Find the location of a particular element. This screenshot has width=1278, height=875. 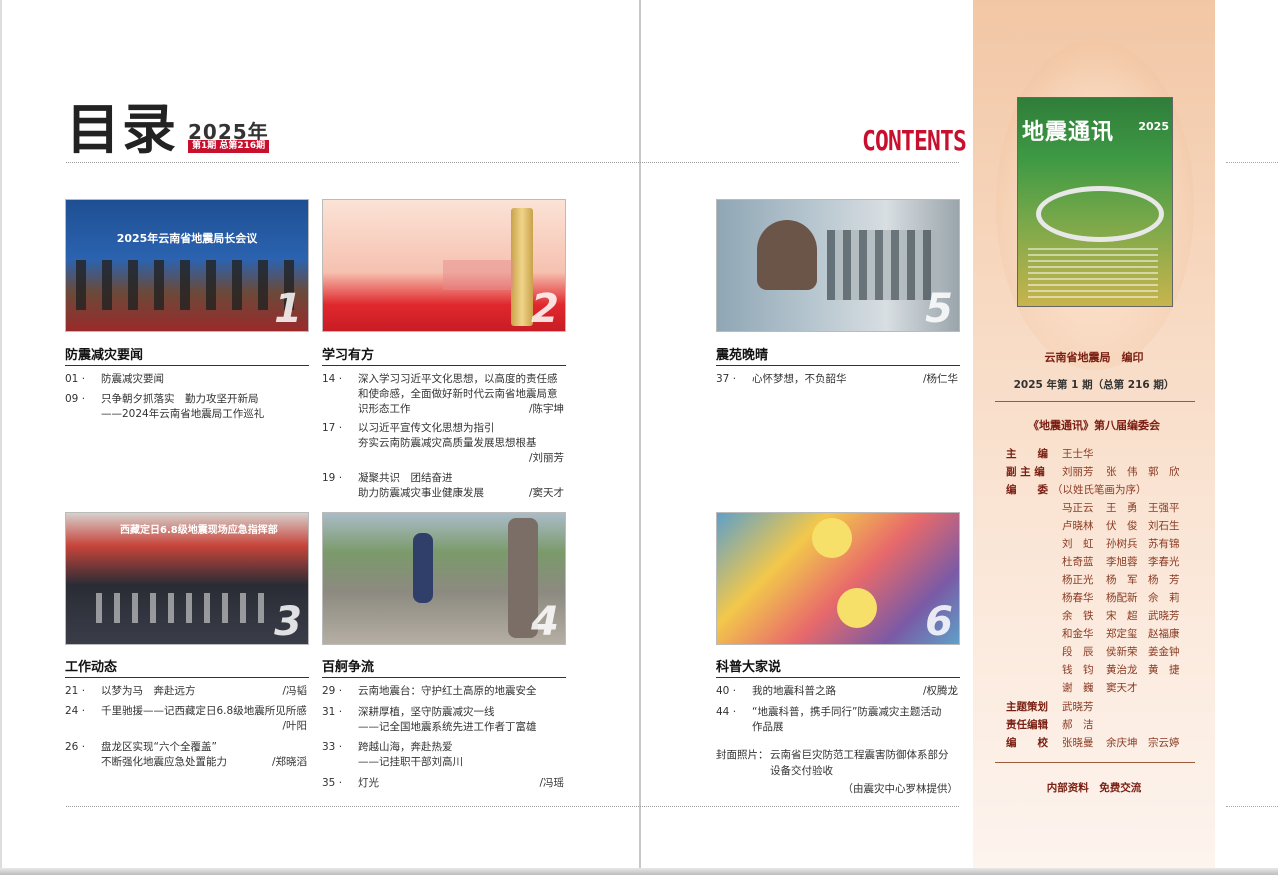

photo-number: 6 is located at coordinates (939, 622).